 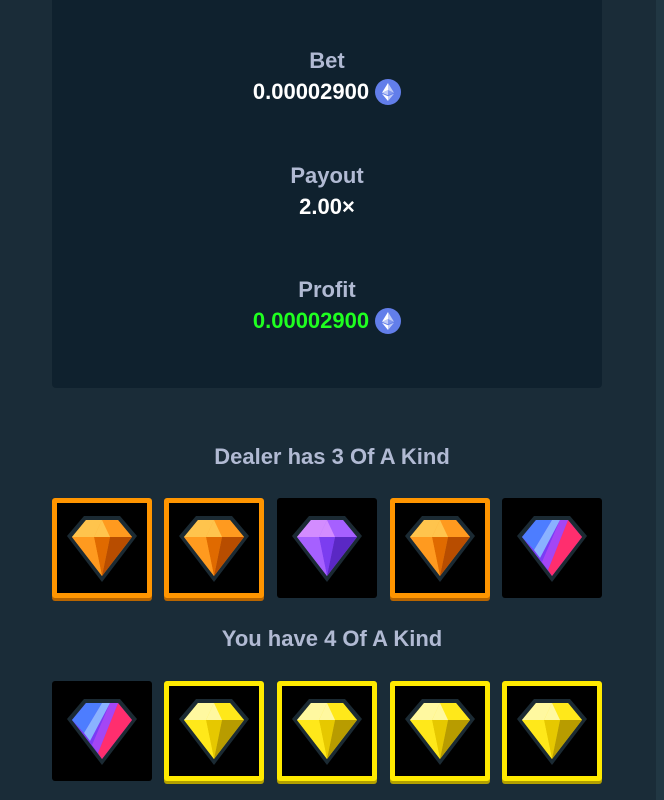 What do you see at coordinates (327, 306) in the screenshot?
I see `profit-stat: Profit 0.00002900` at bounding box center [327, 306].